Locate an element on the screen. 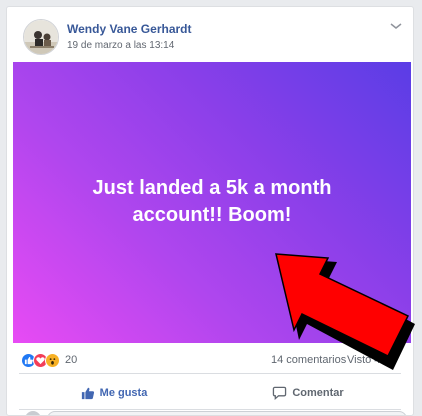 The width and height of the screenshot is (422, 416). thumbs-up-icon is located at coordinates (87, 393).